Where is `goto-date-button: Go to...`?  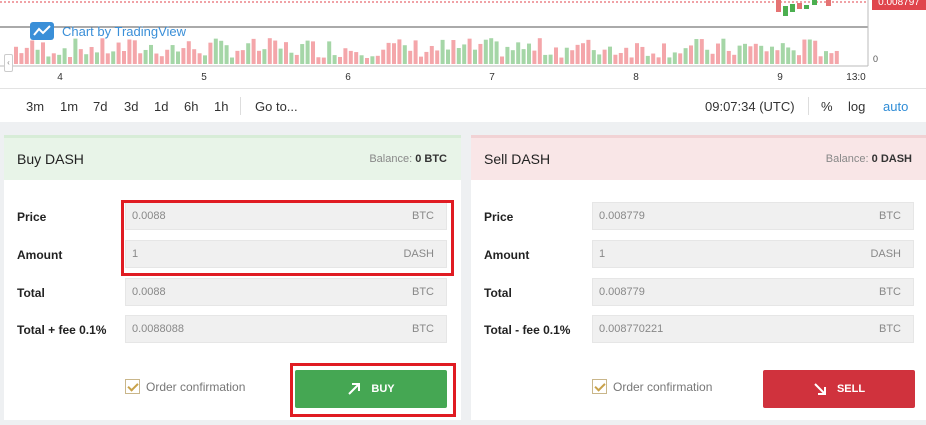
goto-date-button: Go to... is located at coordinates (276, 106).